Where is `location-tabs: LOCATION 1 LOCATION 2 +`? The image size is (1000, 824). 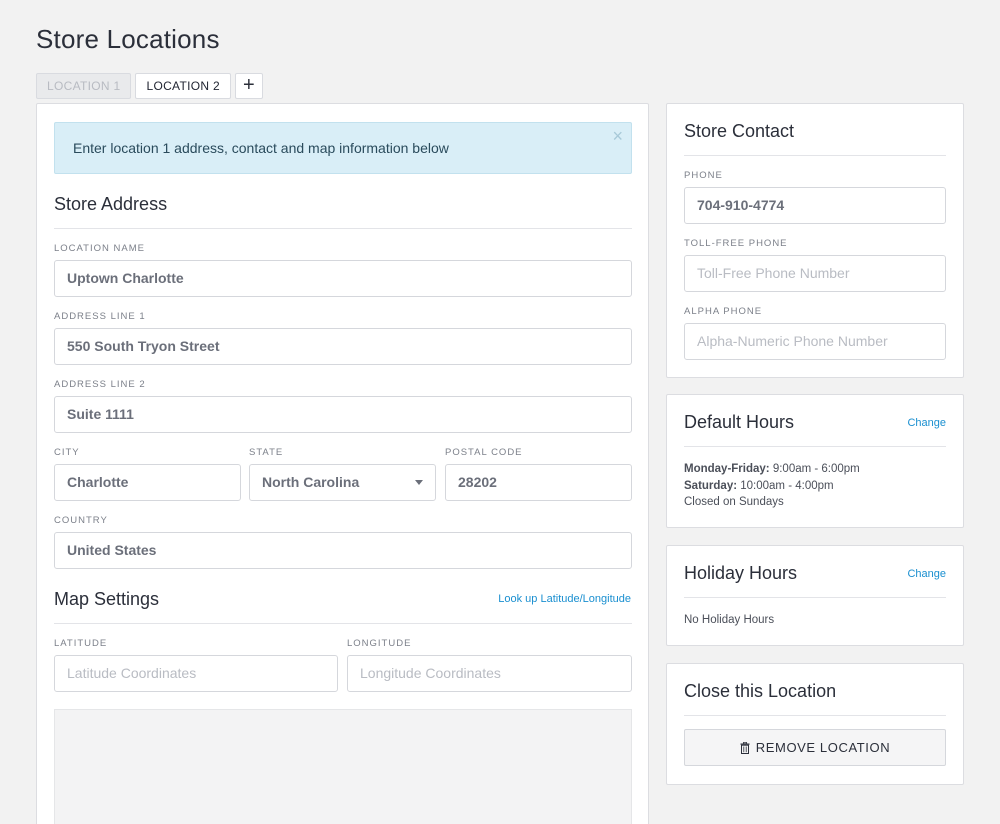 location-tabs: LOCATION 1 LOCATION 2 + is located at coordinates (149, 86).